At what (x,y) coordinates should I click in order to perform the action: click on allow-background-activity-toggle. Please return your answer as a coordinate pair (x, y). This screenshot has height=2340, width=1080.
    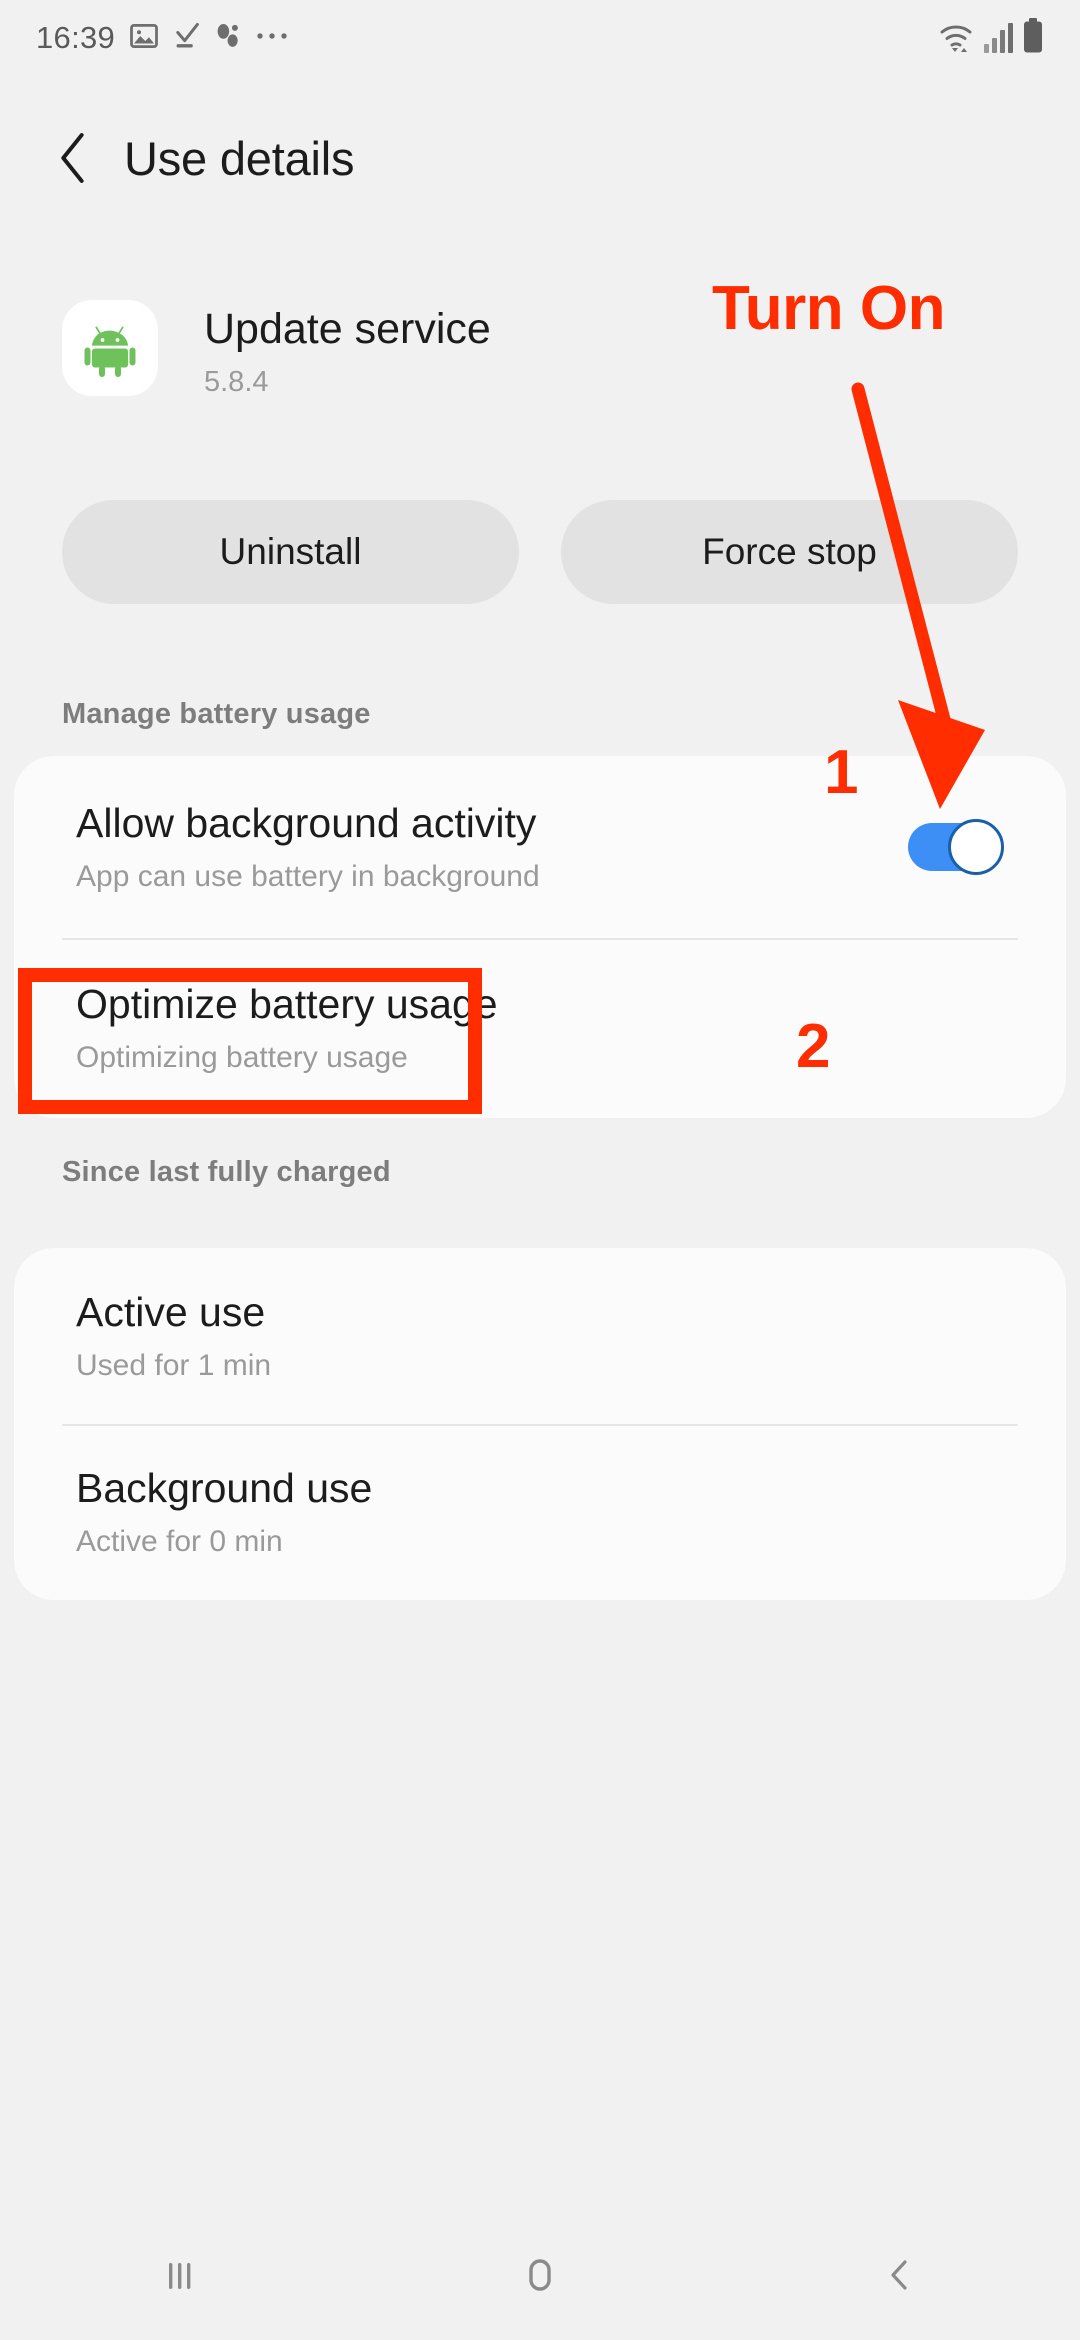
    Looking at the image, I should click on (956, 847).